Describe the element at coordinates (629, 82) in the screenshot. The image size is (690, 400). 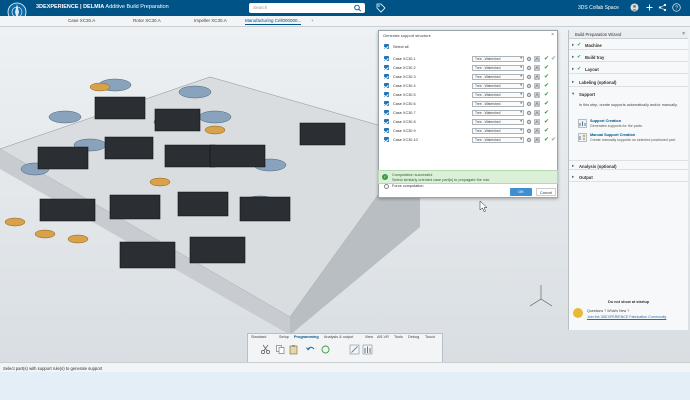
I see `wizard-step-labeling: ▸ Labeling (optional)` at that location.